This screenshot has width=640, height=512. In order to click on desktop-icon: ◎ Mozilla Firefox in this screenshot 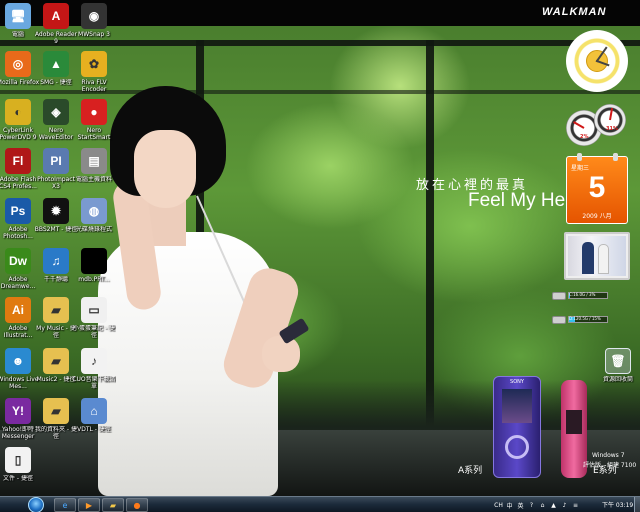, I will do `click(19, 74)`.